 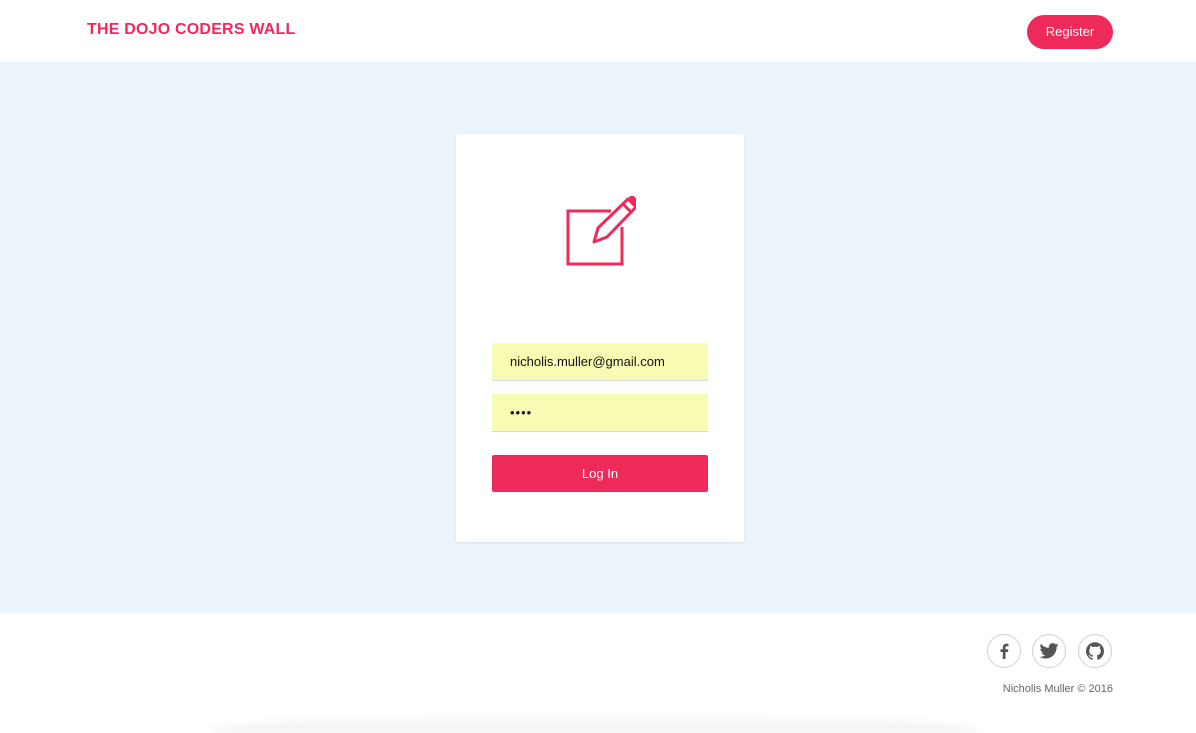 What do you see at coordinates (1057, 689) in the screenshot?
I see `copyright-text: Nicholis Muller © 2016` at bounding box center [1057, 689].